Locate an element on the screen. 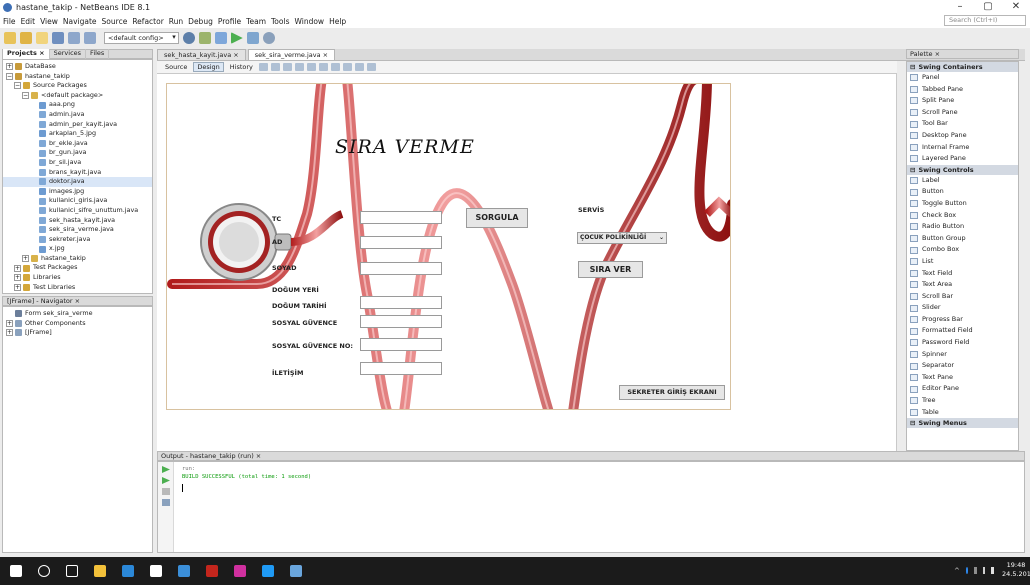 The height and width of the screenshot is (585, 1030). palette-item: Internal Frame is located at coordinates (962, 148).